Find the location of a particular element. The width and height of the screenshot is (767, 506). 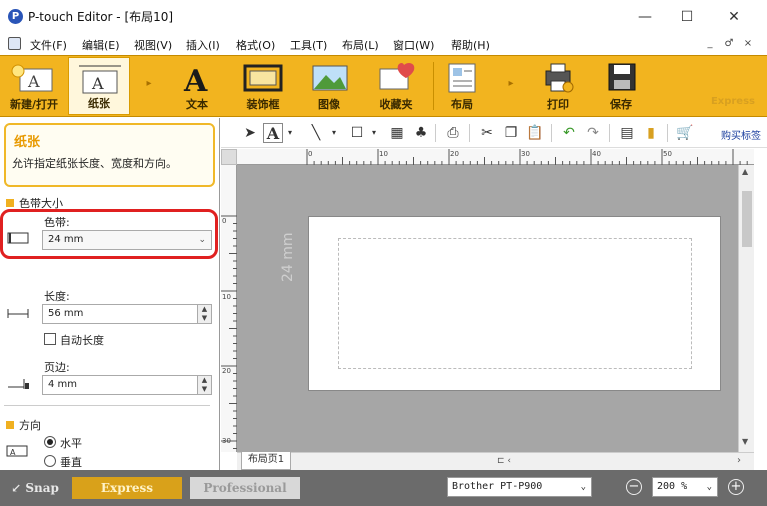

length-stepper: ▲ ▼ is located at coordinates (204, 314).